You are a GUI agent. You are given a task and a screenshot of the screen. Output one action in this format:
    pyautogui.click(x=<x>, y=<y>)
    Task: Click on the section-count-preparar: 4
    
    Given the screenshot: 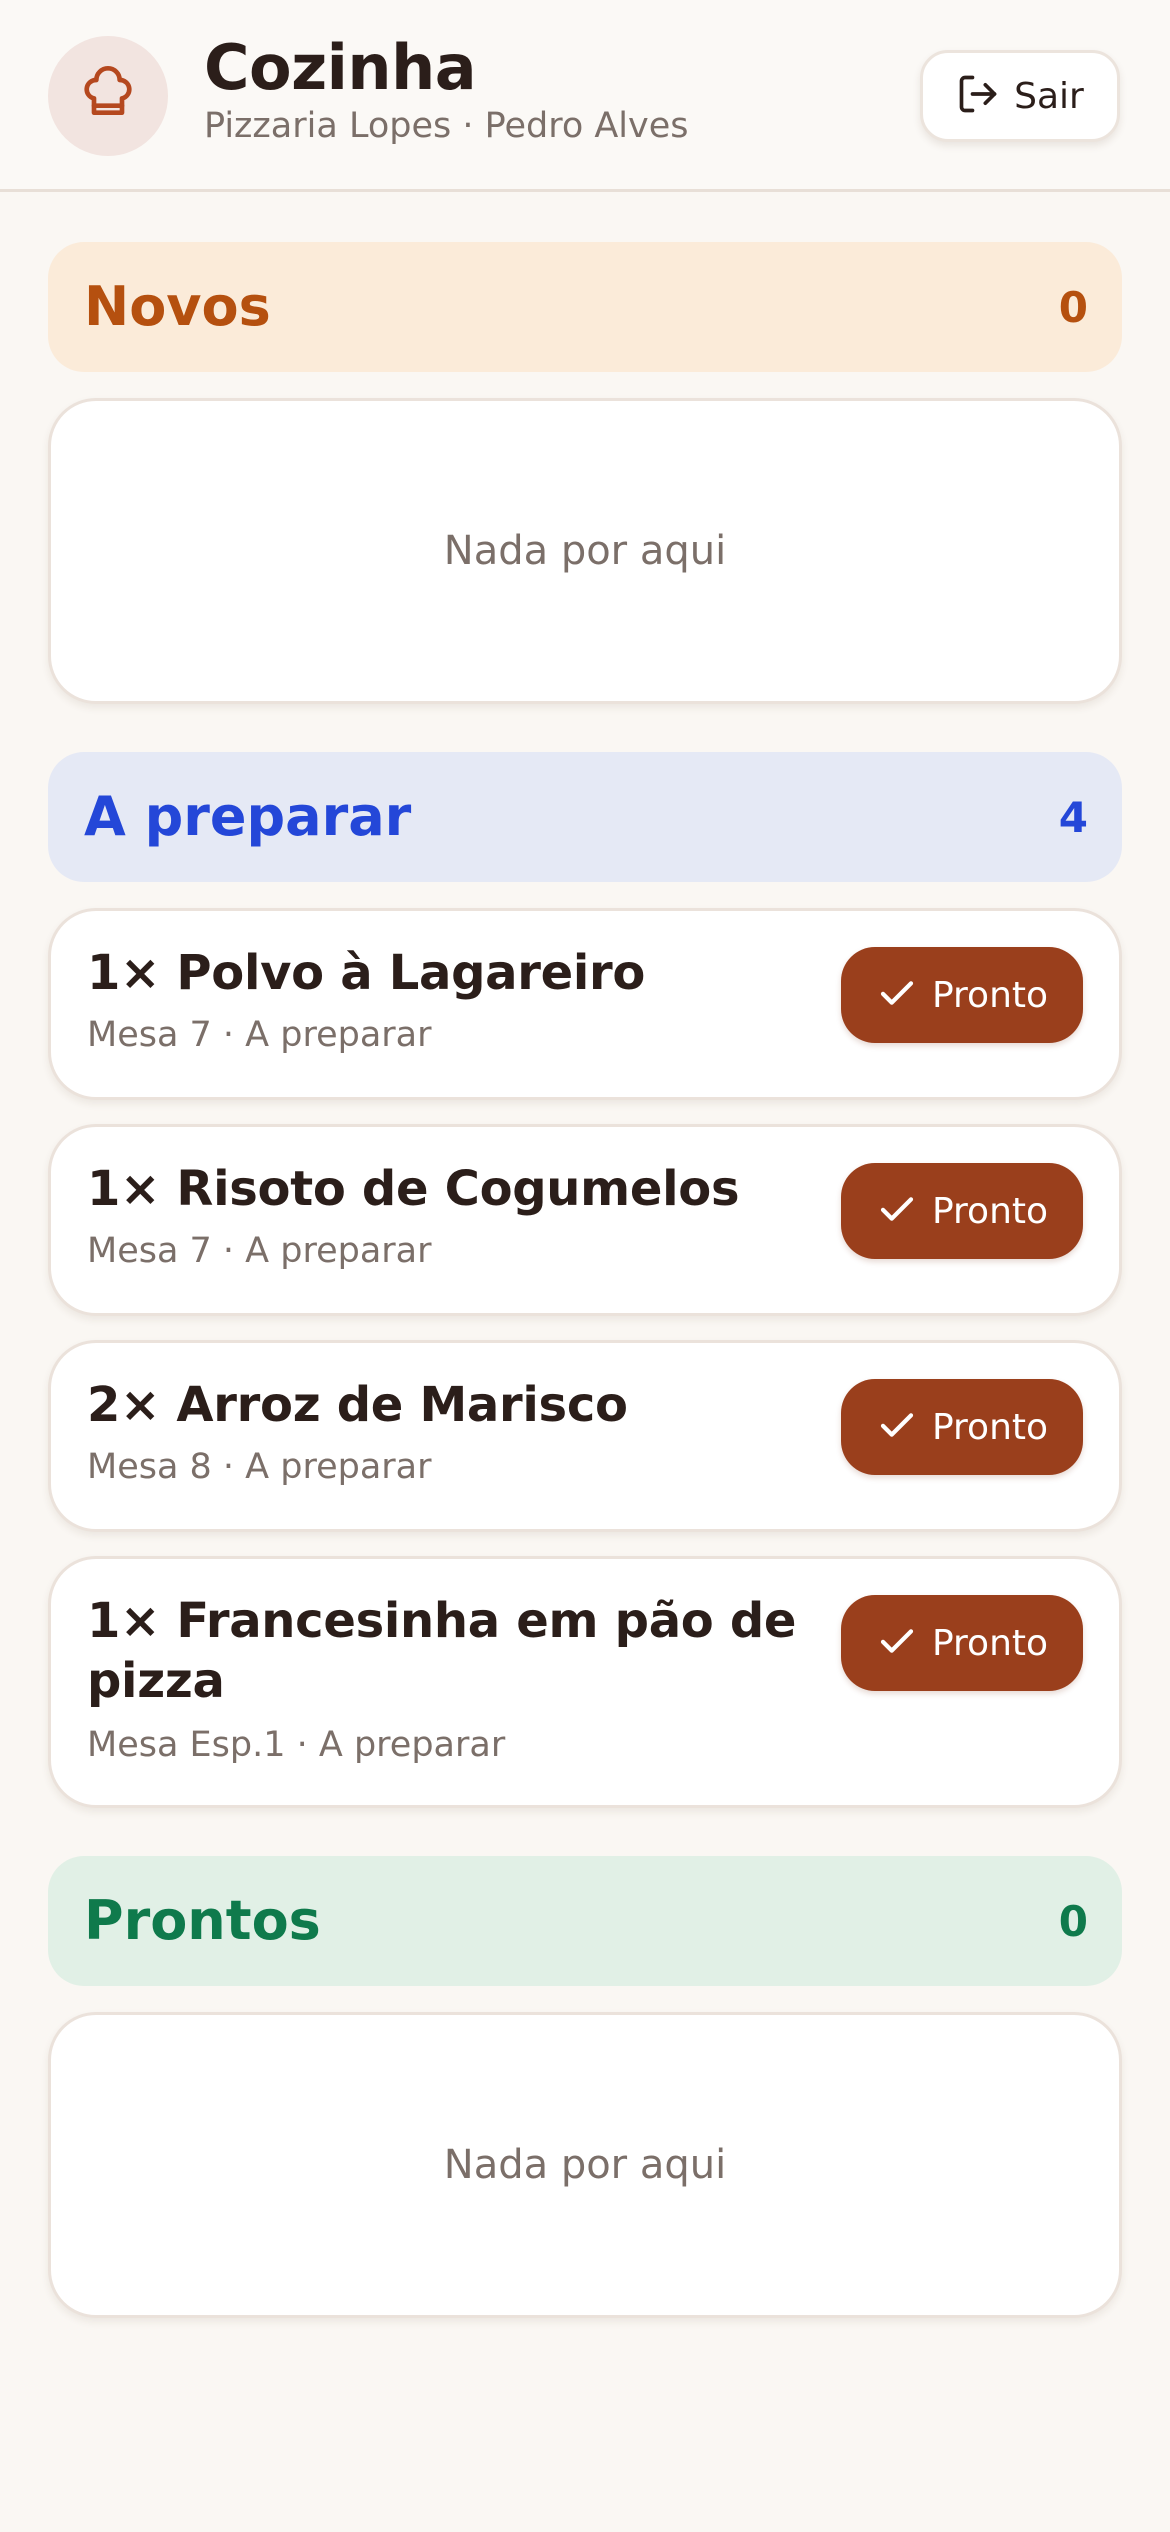 What is the action you would take?
    pyautogui.click(x=1073, y=817)
    